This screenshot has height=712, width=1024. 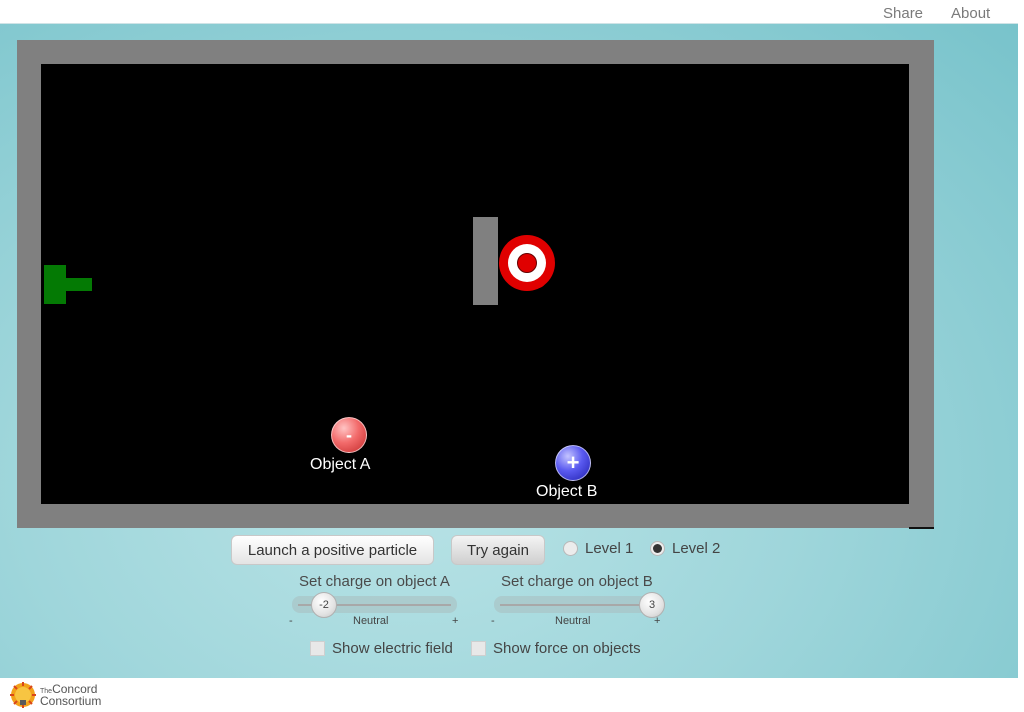 What do you see at coordinates (921, 528) in the screenshot?
I see `frame-corner-divider` at bounding box center [921, 528].